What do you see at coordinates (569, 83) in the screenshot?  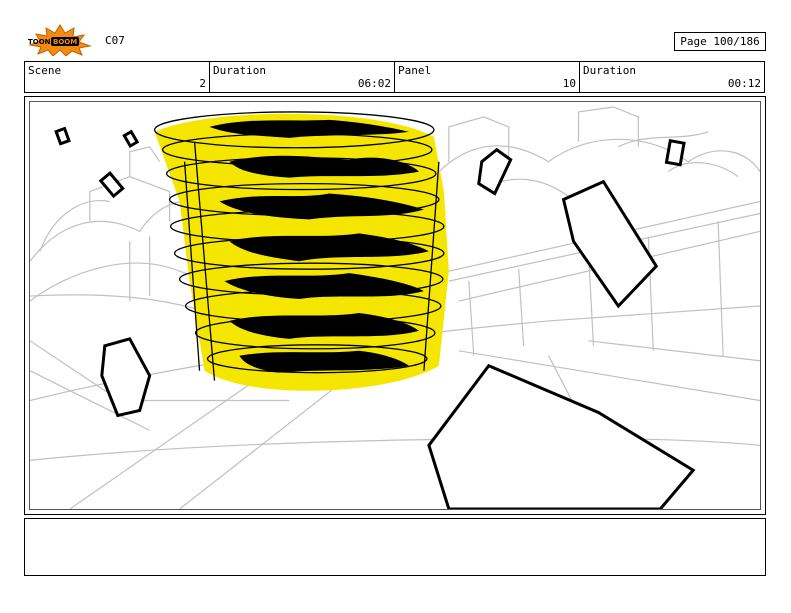 I see `panel-value: 10` at bounding box center [569, 83].